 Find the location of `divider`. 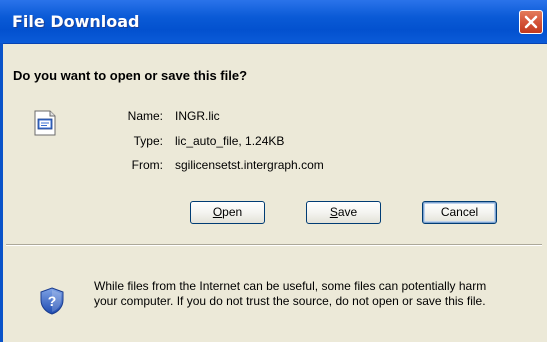

divider is located at coordinates (274, 245).